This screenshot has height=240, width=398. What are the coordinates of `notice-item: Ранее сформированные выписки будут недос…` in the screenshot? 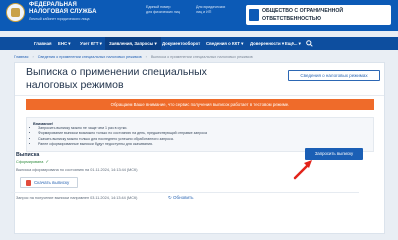 It's located at (122, 144).